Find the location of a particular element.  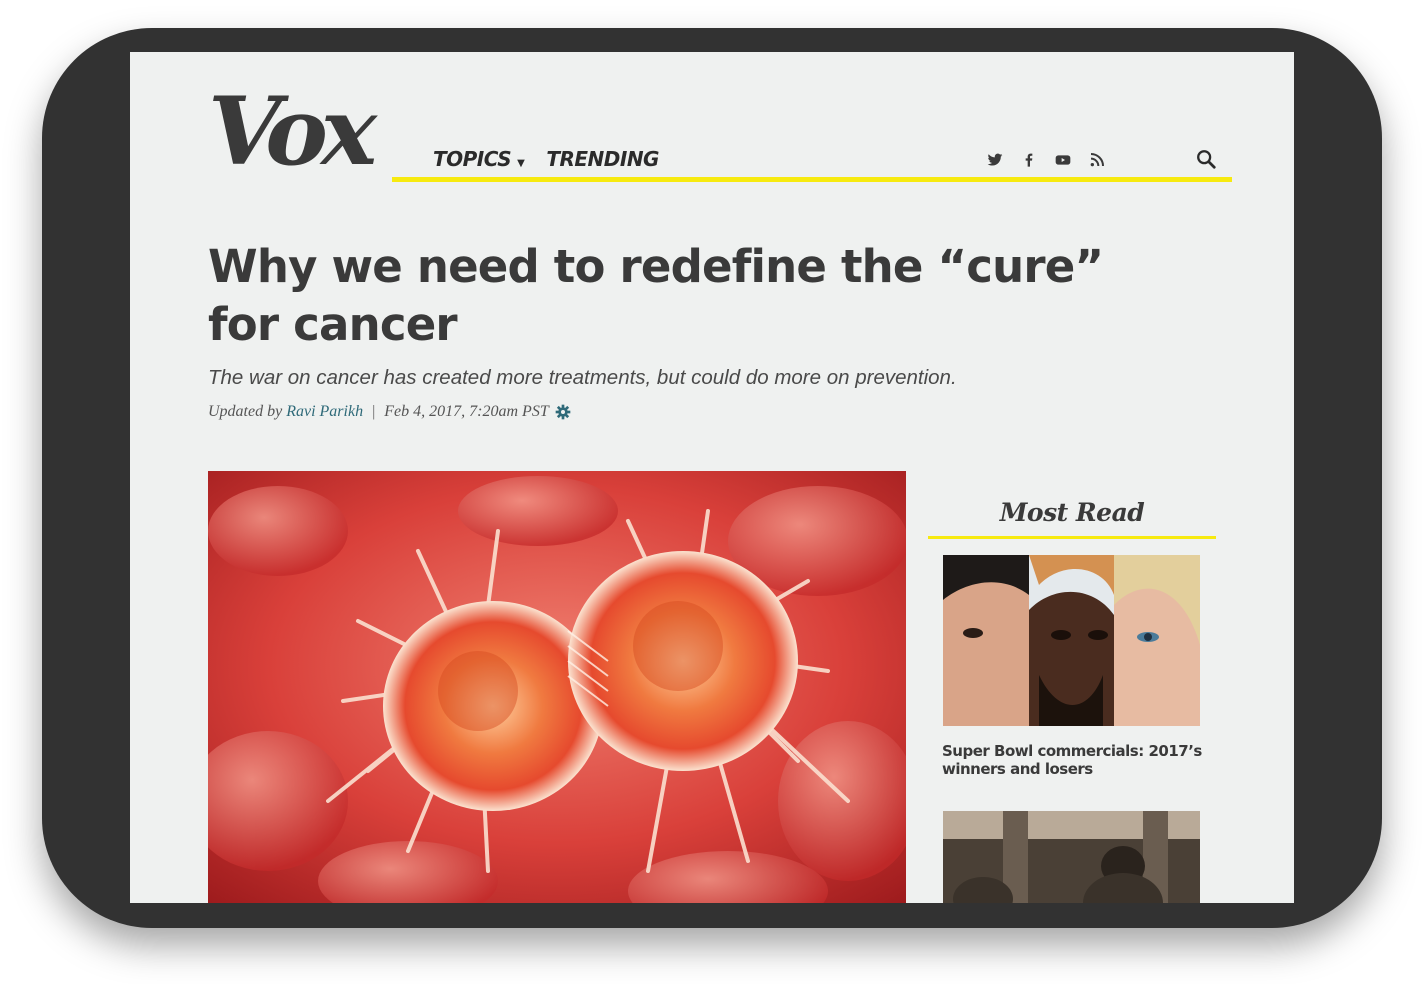

author-link: Ravi Parikh is located at coordinates (324, 412).